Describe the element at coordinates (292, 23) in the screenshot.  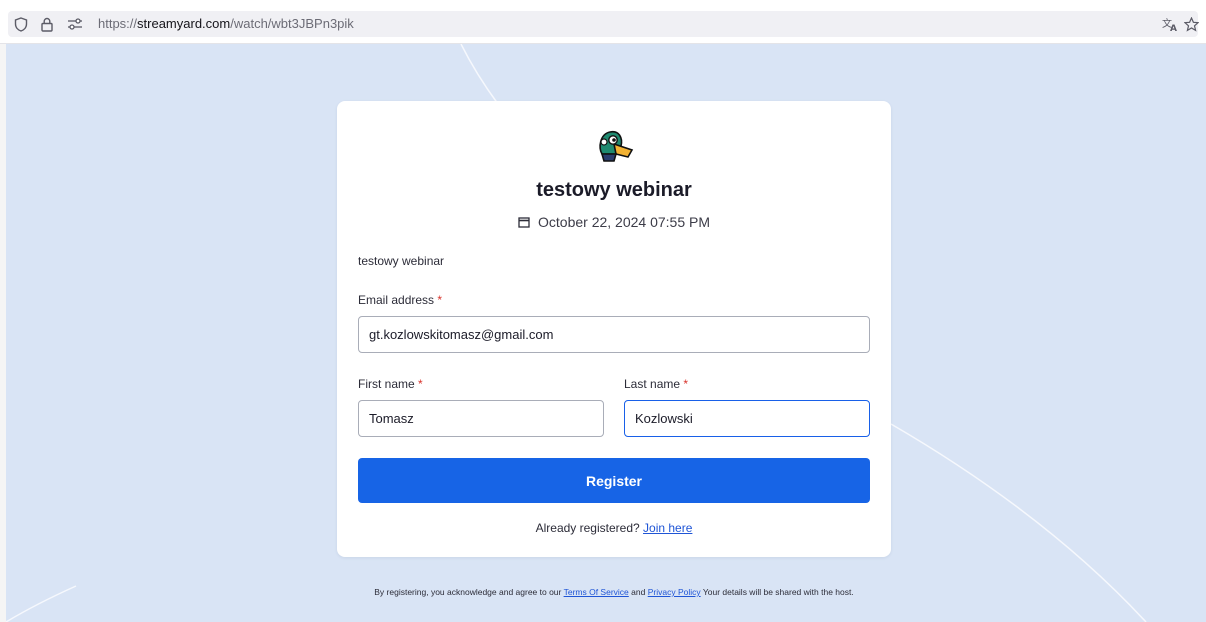
I see `url-path: /watch/wbt3JBPn3pik` at that location.